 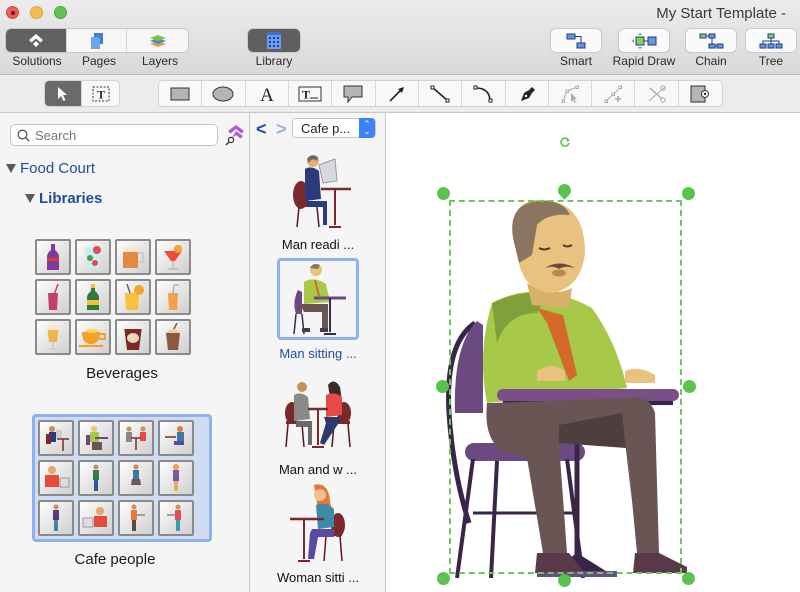 What do you see at coordinates (281, 129) in the screenshot?
I see `forward-button: >` at bounding box center [281, 129].